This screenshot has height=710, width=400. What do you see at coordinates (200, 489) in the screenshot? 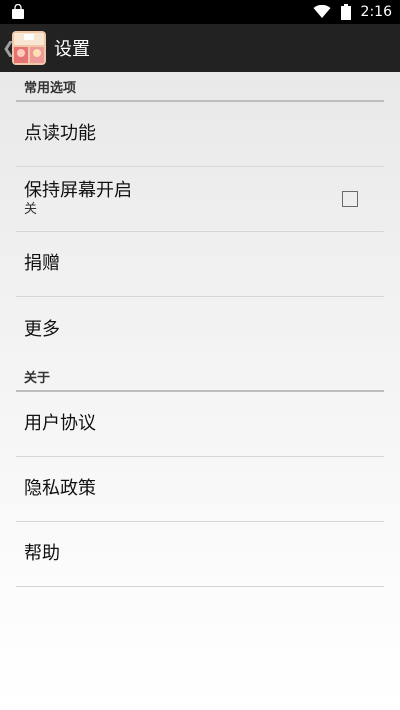
I see `pref-privacy-policy: 隐私政策` at bounding box center [200, 489].